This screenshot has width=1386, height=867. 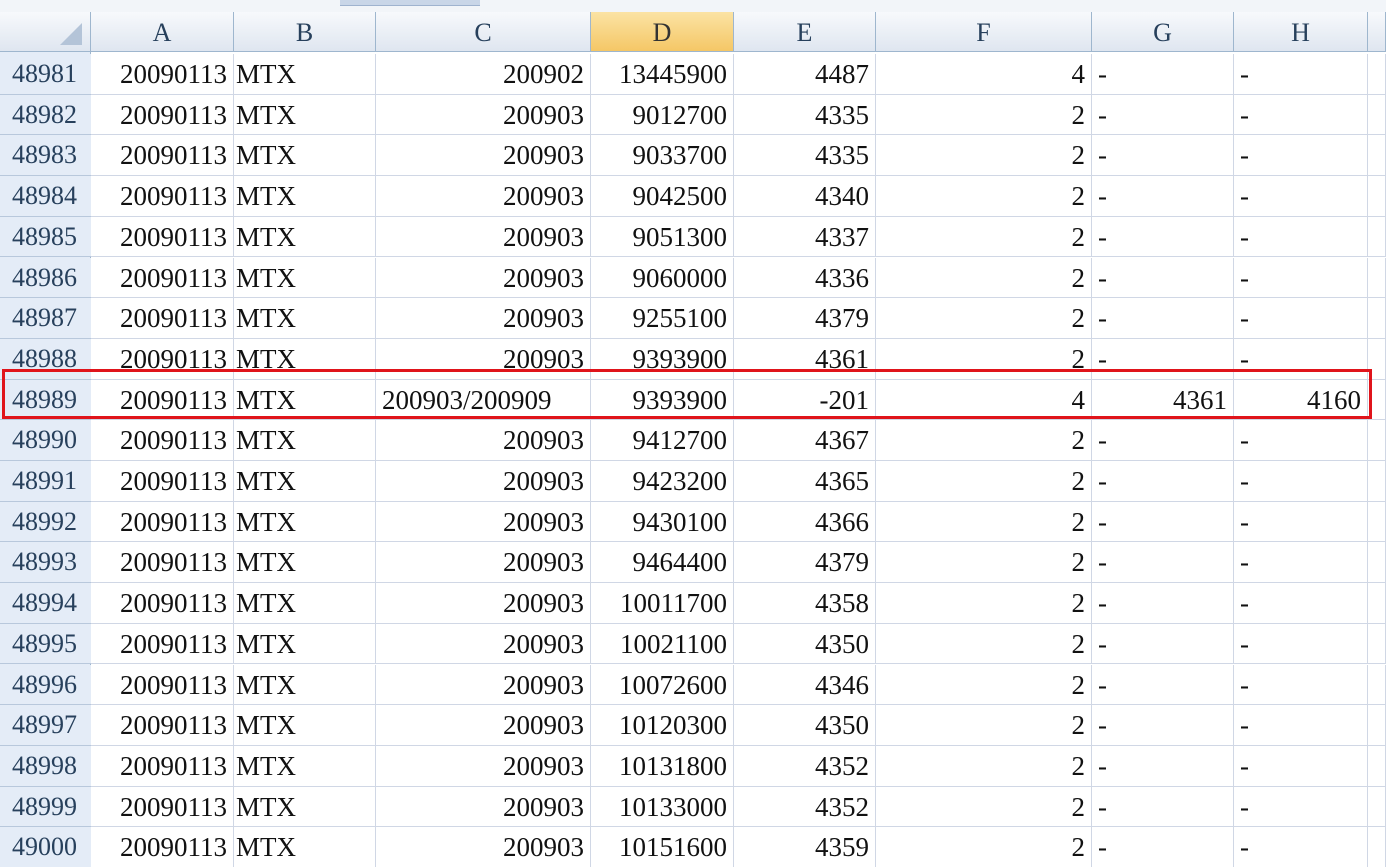 What do you see at coordinates (483, 31) in the screenshot?
I see `column-header-c: C` at bounding box center [483, 31].